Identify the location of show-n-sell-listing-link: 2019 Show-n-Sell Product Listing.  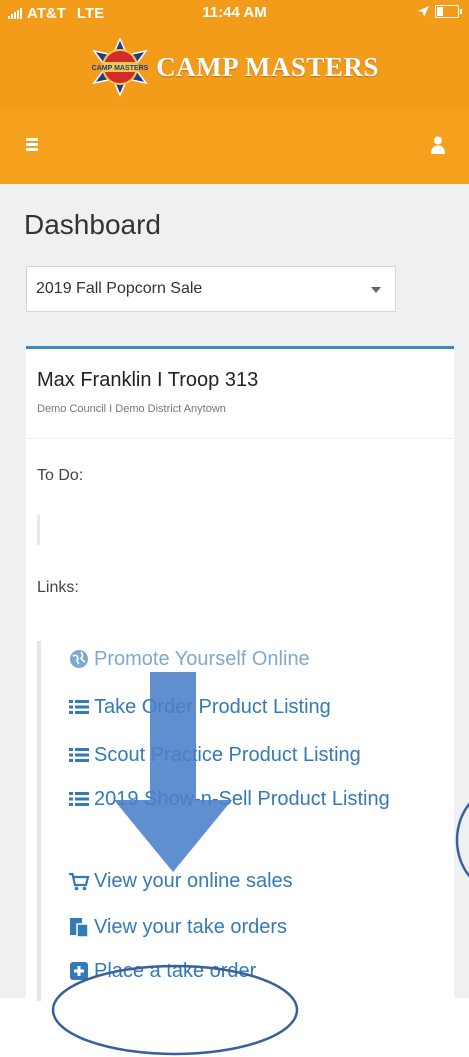
(233, 799).